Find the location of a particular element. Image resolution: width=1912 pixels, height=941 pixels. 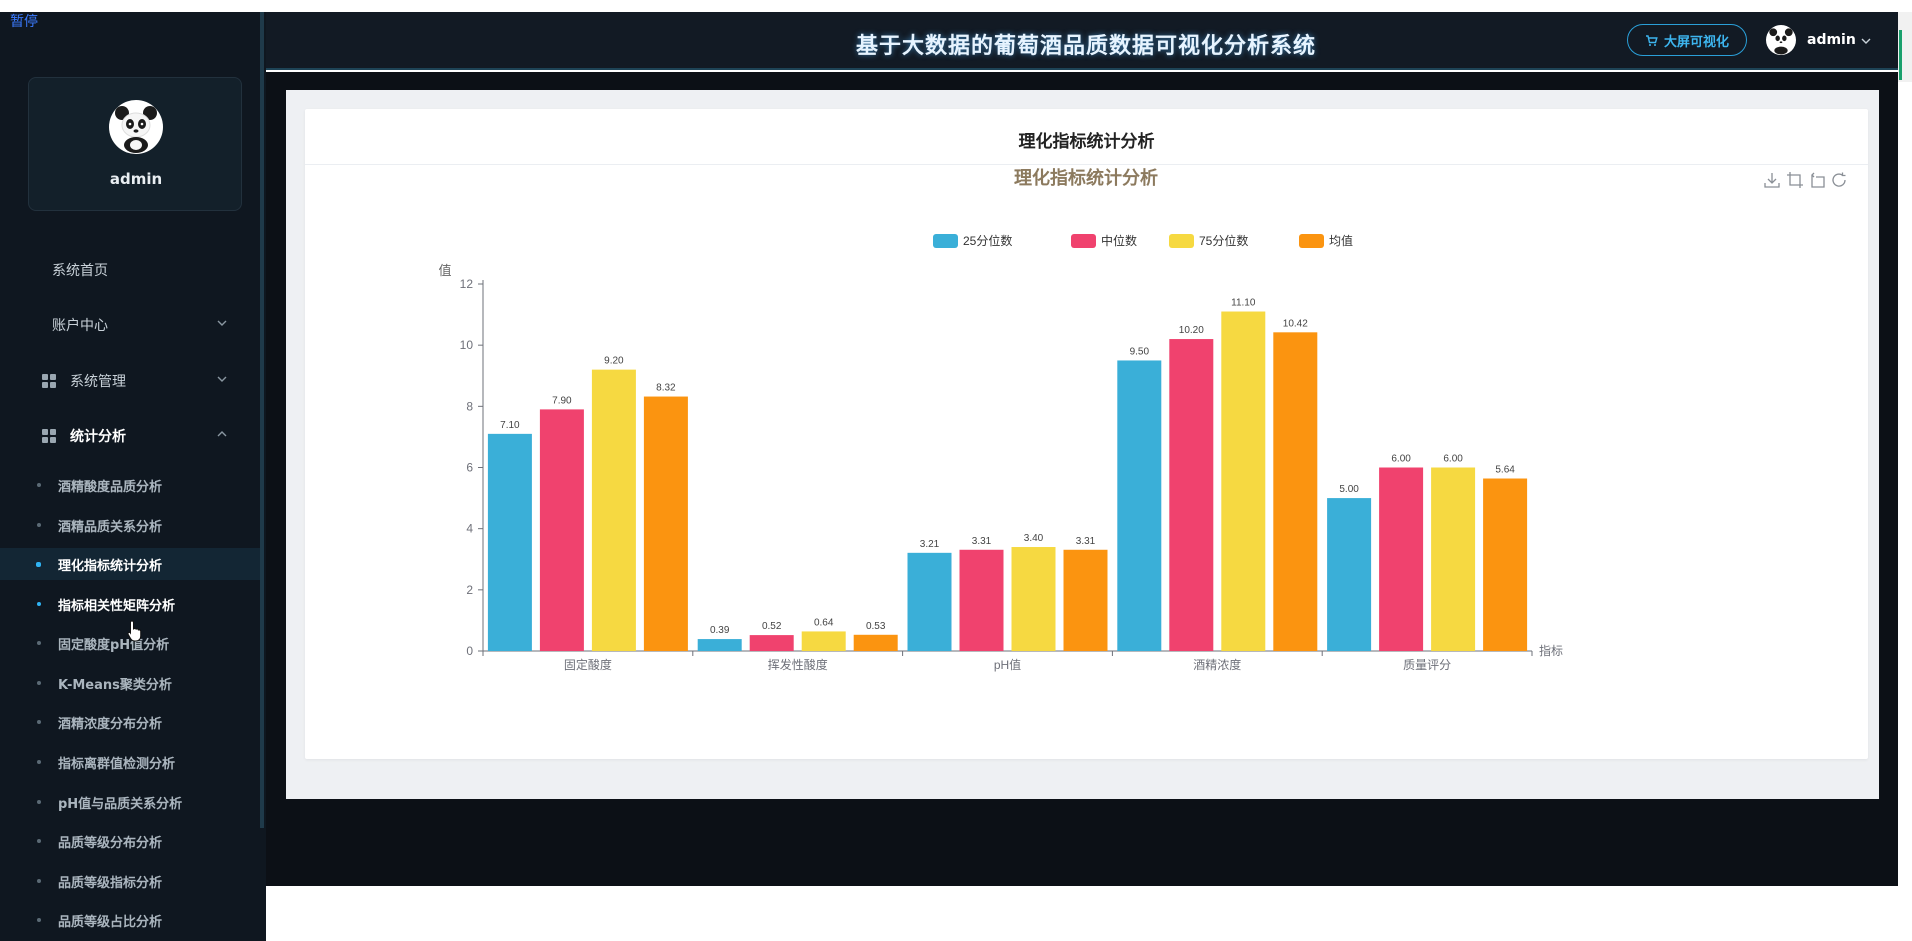

submenu-label: 理化指标统计分析 is located at coordinates (110, 566).